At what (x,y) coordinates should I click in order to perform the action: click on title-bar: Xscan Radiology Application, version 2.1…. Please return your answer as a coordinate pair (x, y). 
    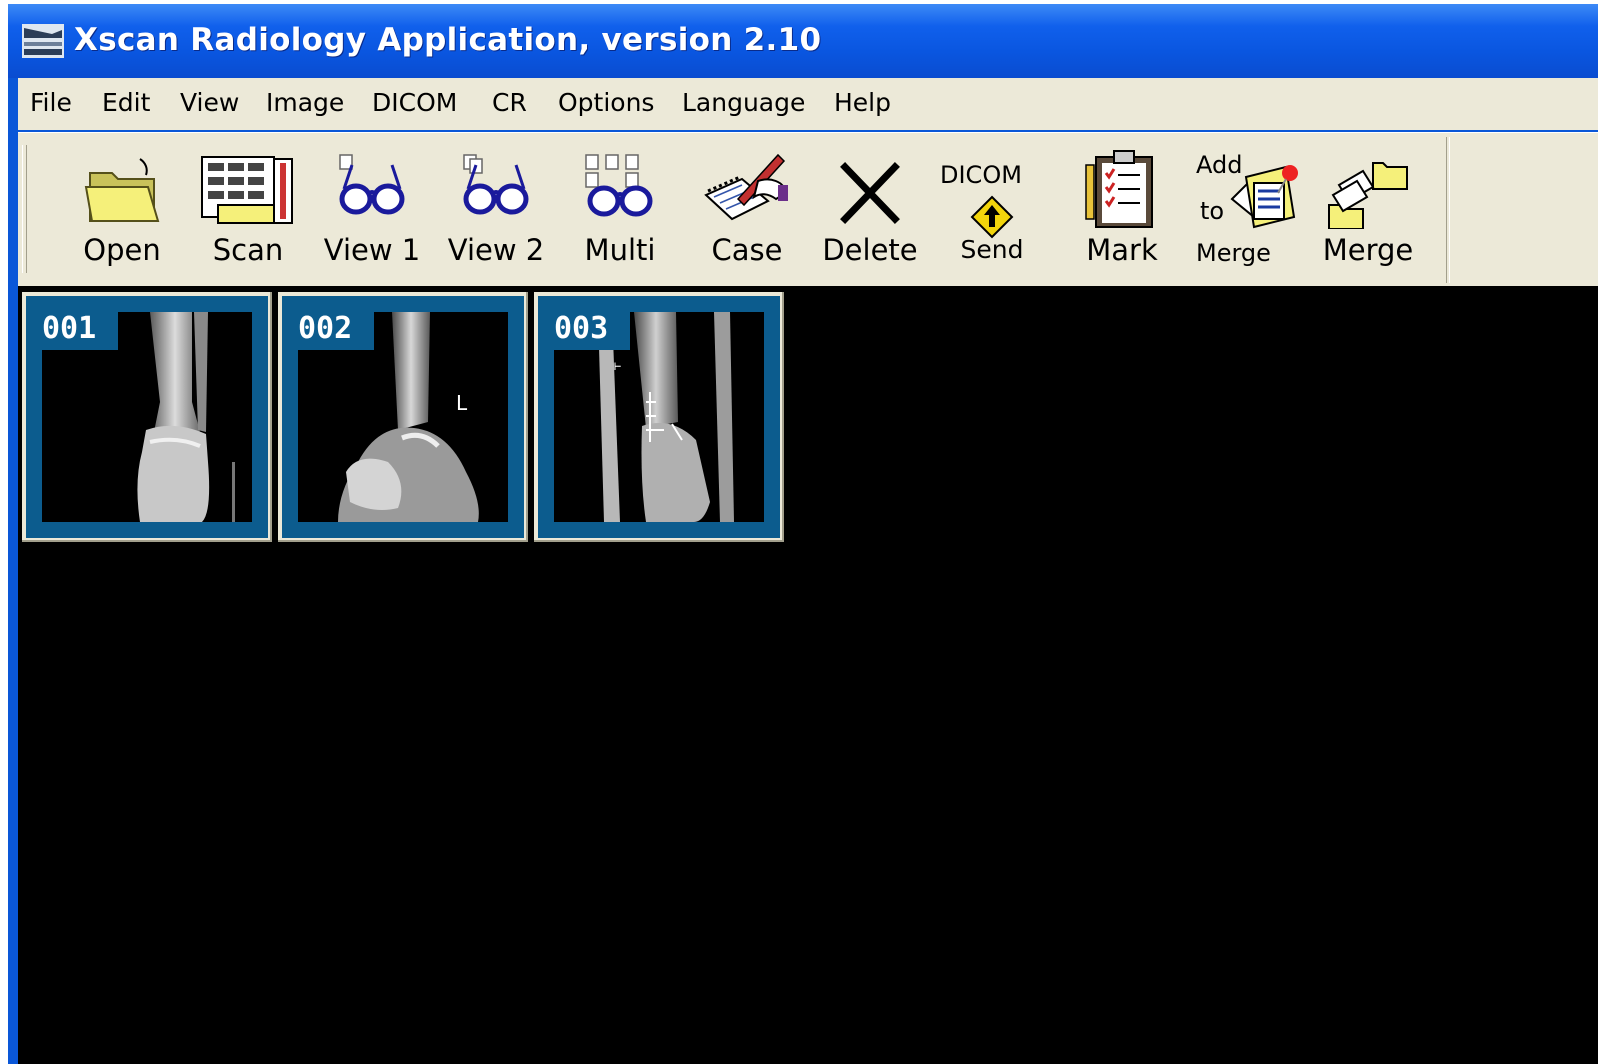
    Looking at the image, I should click on (803, 41).